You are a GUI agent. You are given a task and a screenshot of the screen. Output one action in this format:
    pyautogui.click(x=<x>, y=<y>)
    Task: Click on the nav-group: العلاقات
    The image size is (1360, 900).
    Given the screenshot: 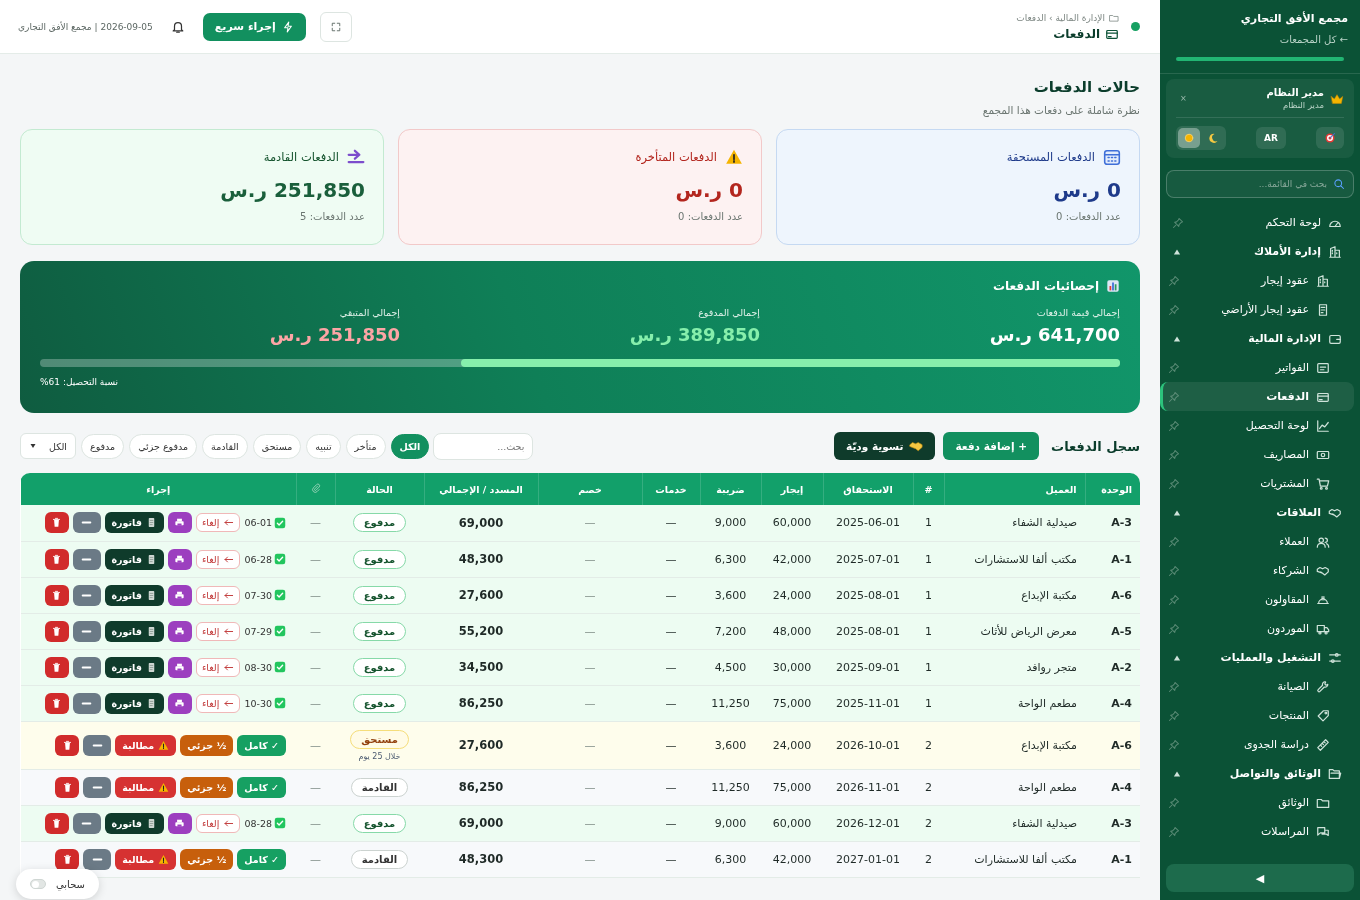 What is the action you would take?
    pyautogui.click(x=1260, y=512)
    